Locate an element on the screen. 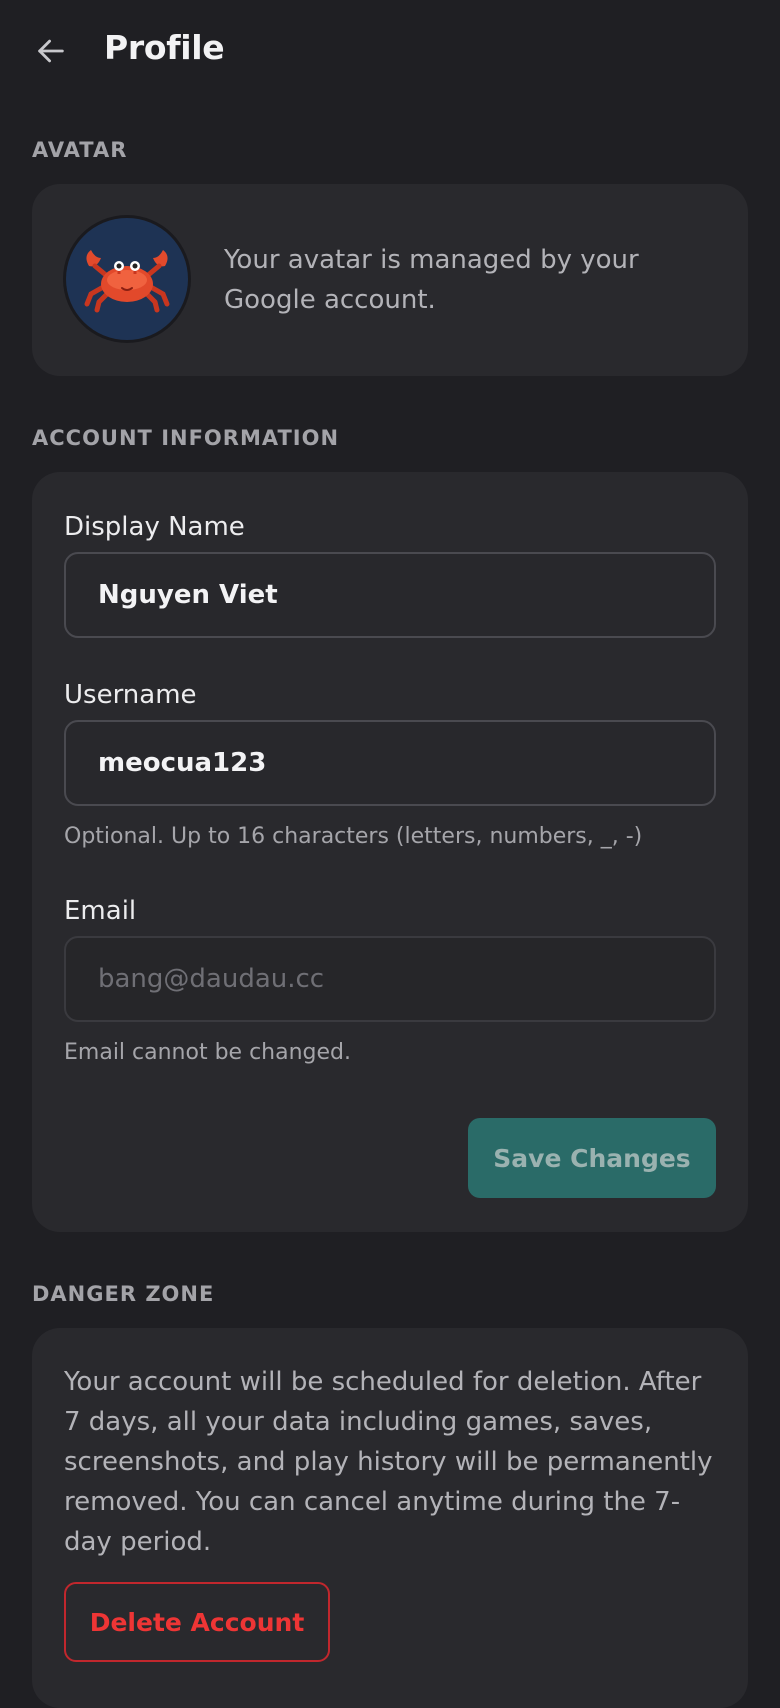 The image size is (780, 1708). page-title: Profile is located at coordinates (164, 47).